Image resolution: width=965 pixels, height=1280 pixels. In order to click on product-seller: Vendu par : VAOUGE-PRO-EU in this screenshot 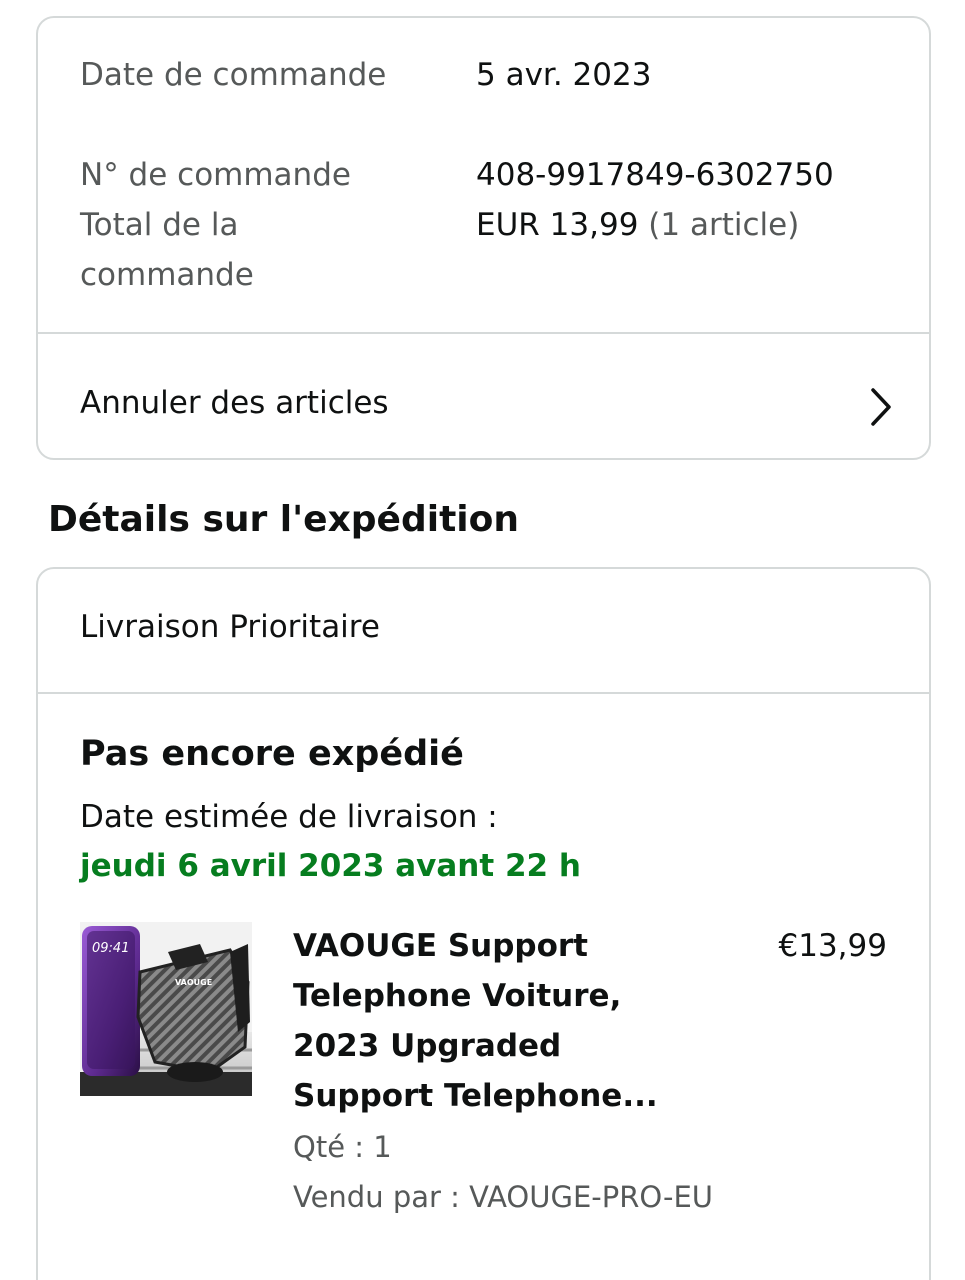, I will do `click(503, 1197)`.